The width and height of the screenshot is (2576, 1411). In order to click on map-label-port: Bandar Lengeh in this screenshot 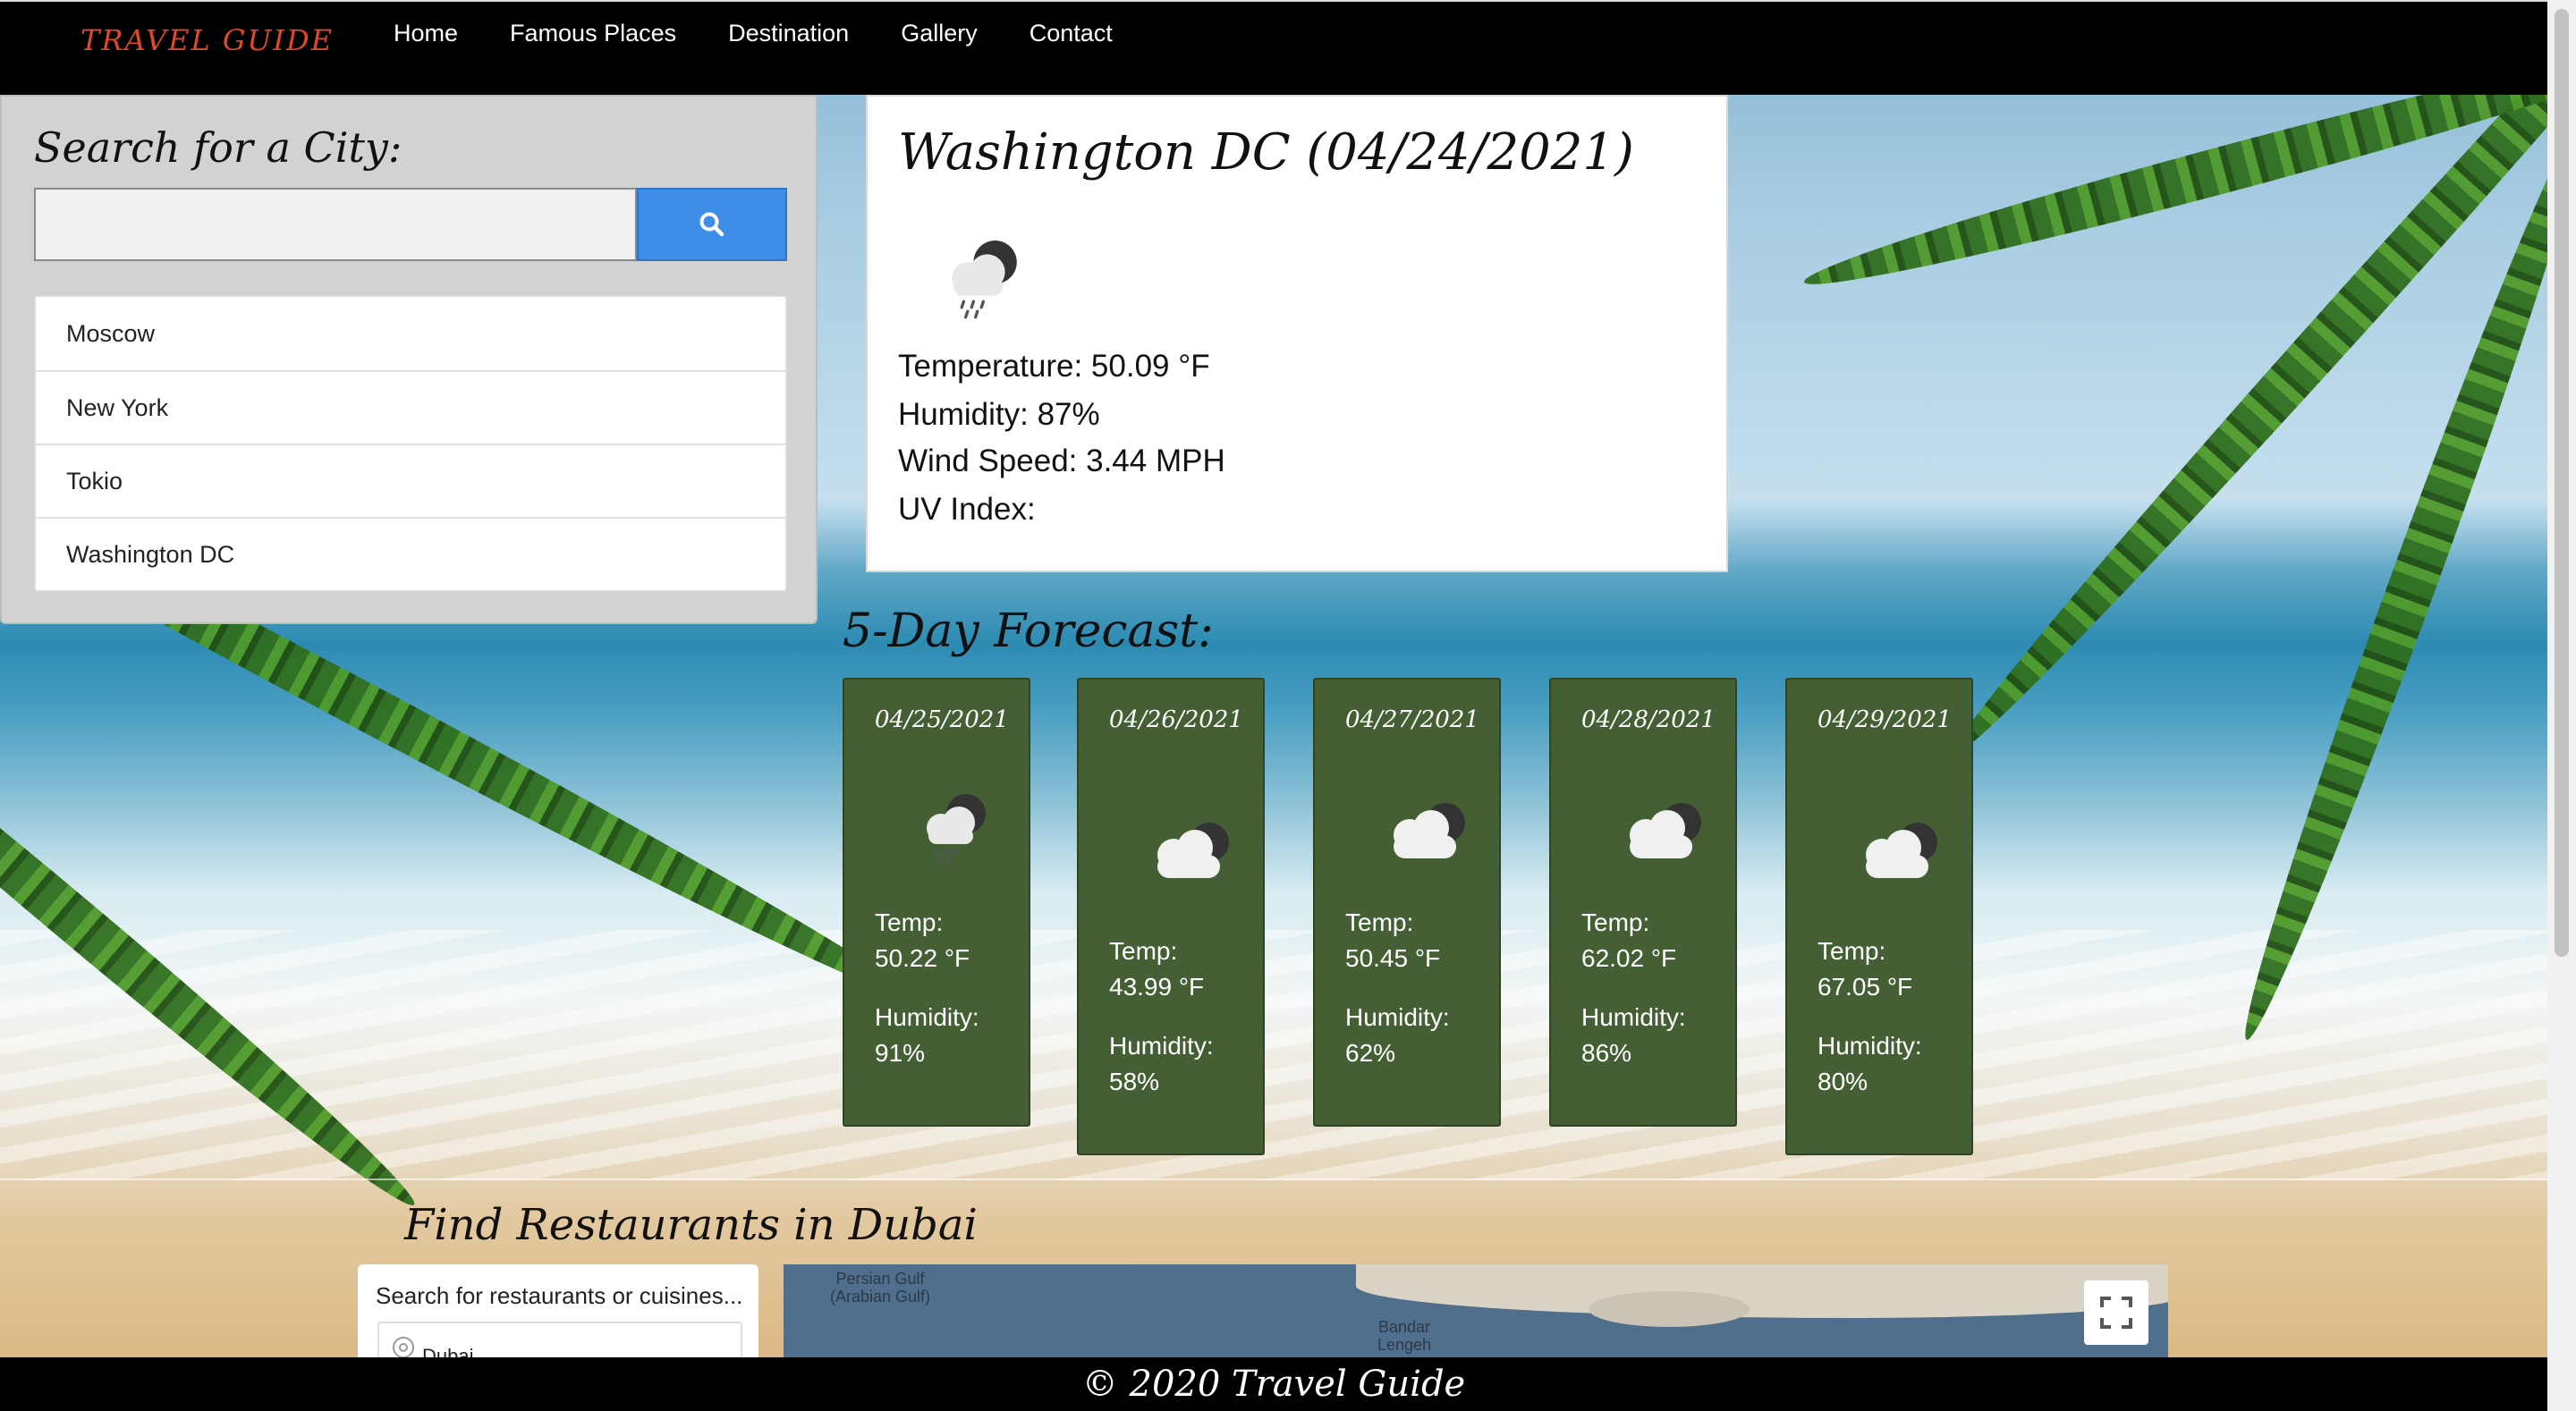, I will do `click(1404, 1336)`.